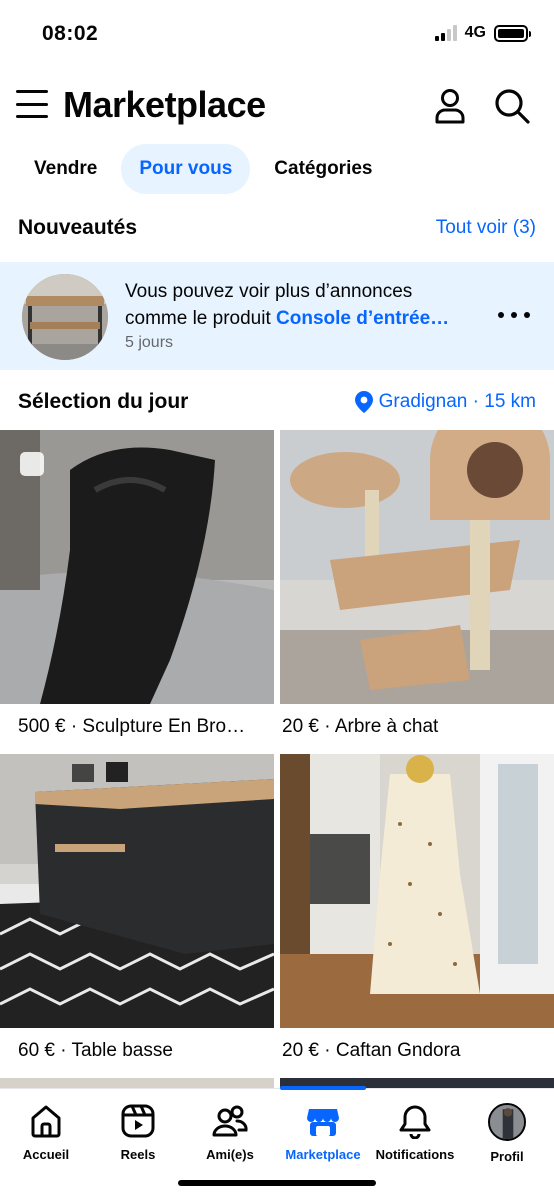  I want to click on nav-label: Ami(e)s, so click(230, 1154).